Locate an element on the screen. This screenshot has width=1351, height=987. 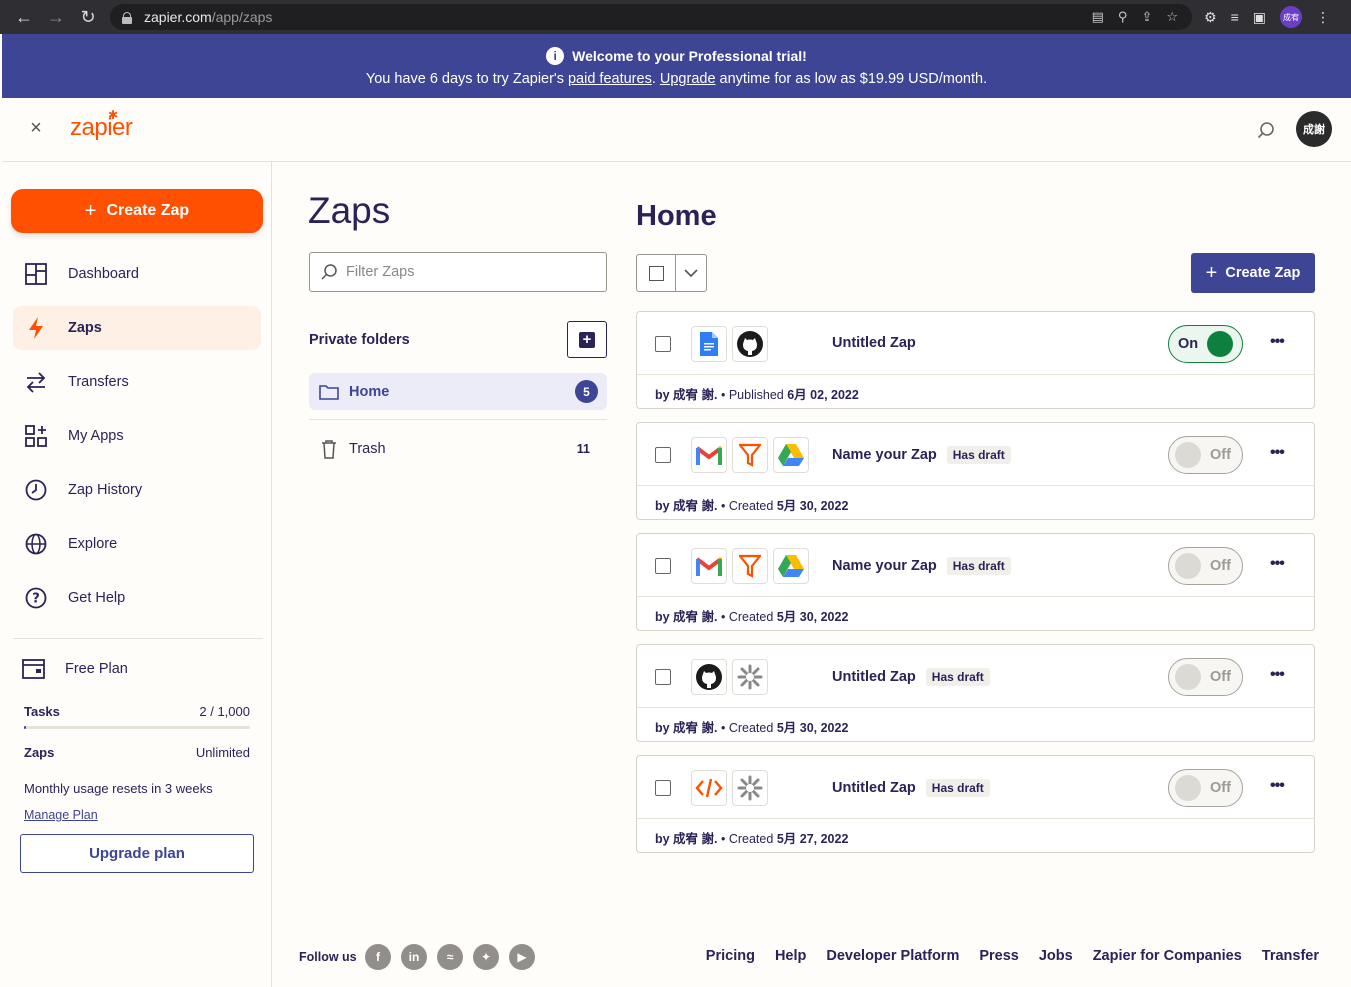
folder-item-trash: Trash 11 is located at coordinates (458, 448).